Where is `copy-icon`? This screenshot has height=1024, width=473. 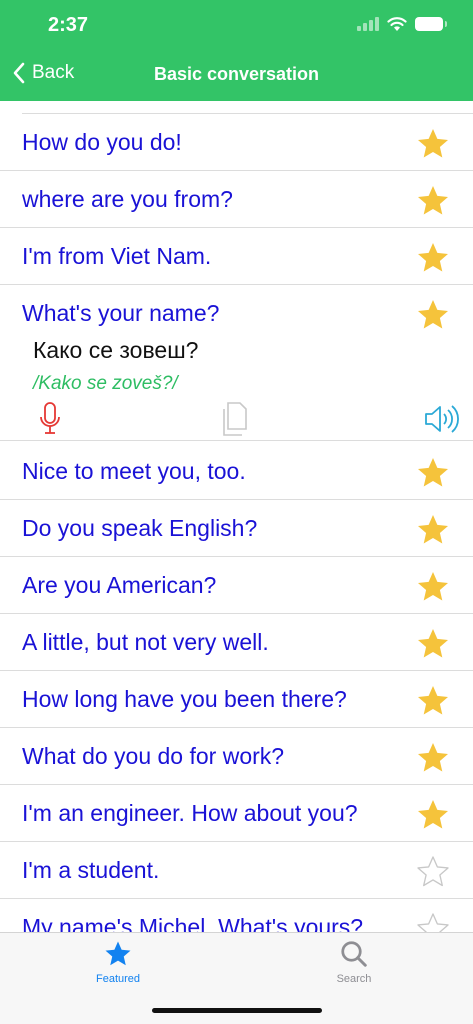 copy-icon is located at coordinates (236, 419).